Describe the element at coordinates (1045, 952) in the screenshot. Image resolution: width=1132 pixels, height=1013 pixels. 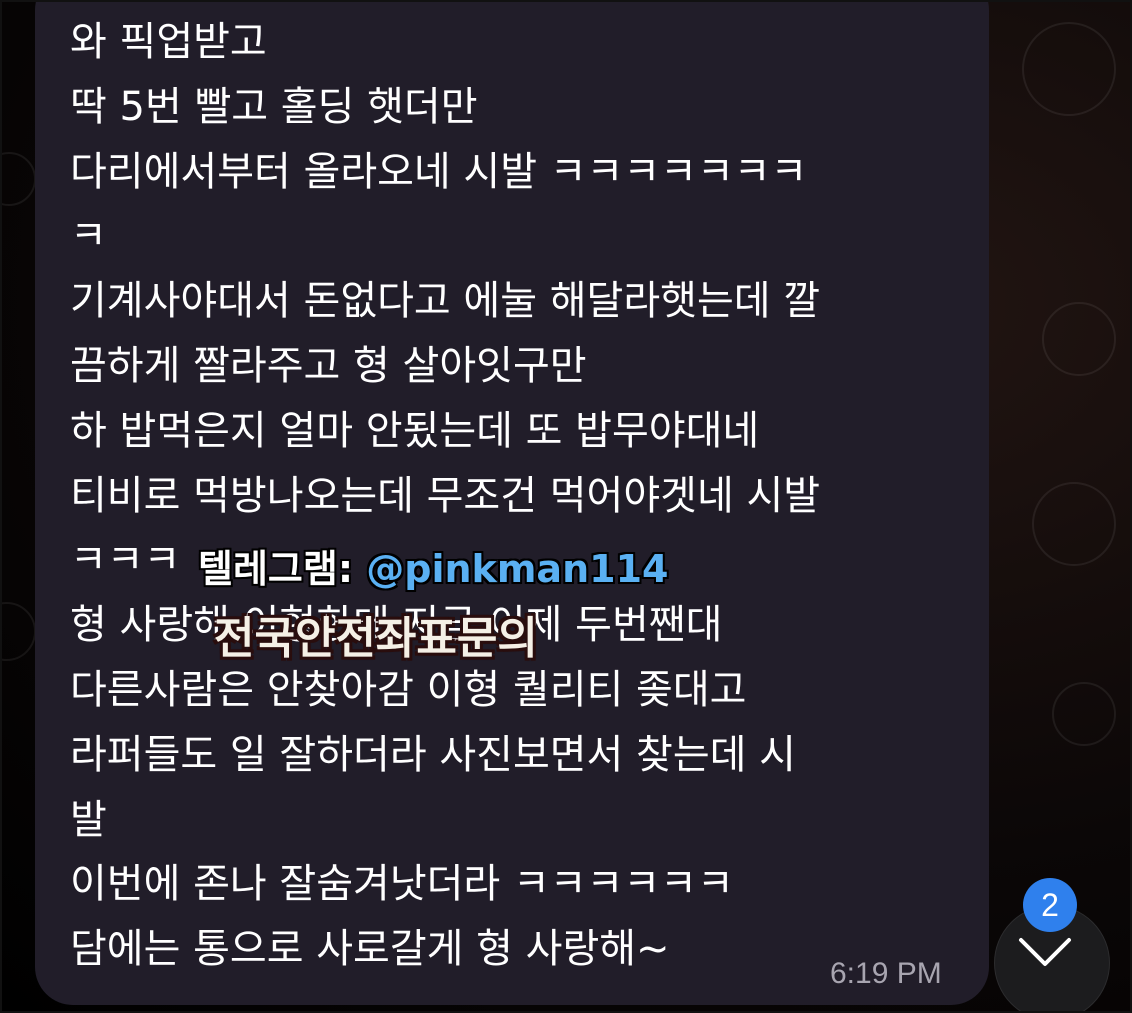
I see `chevron-down-icon` at that location.